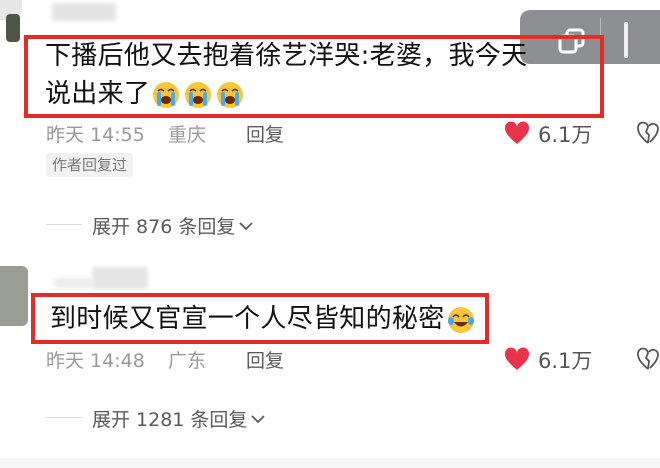  I want to click on avatar-figure, so click(13, 28).